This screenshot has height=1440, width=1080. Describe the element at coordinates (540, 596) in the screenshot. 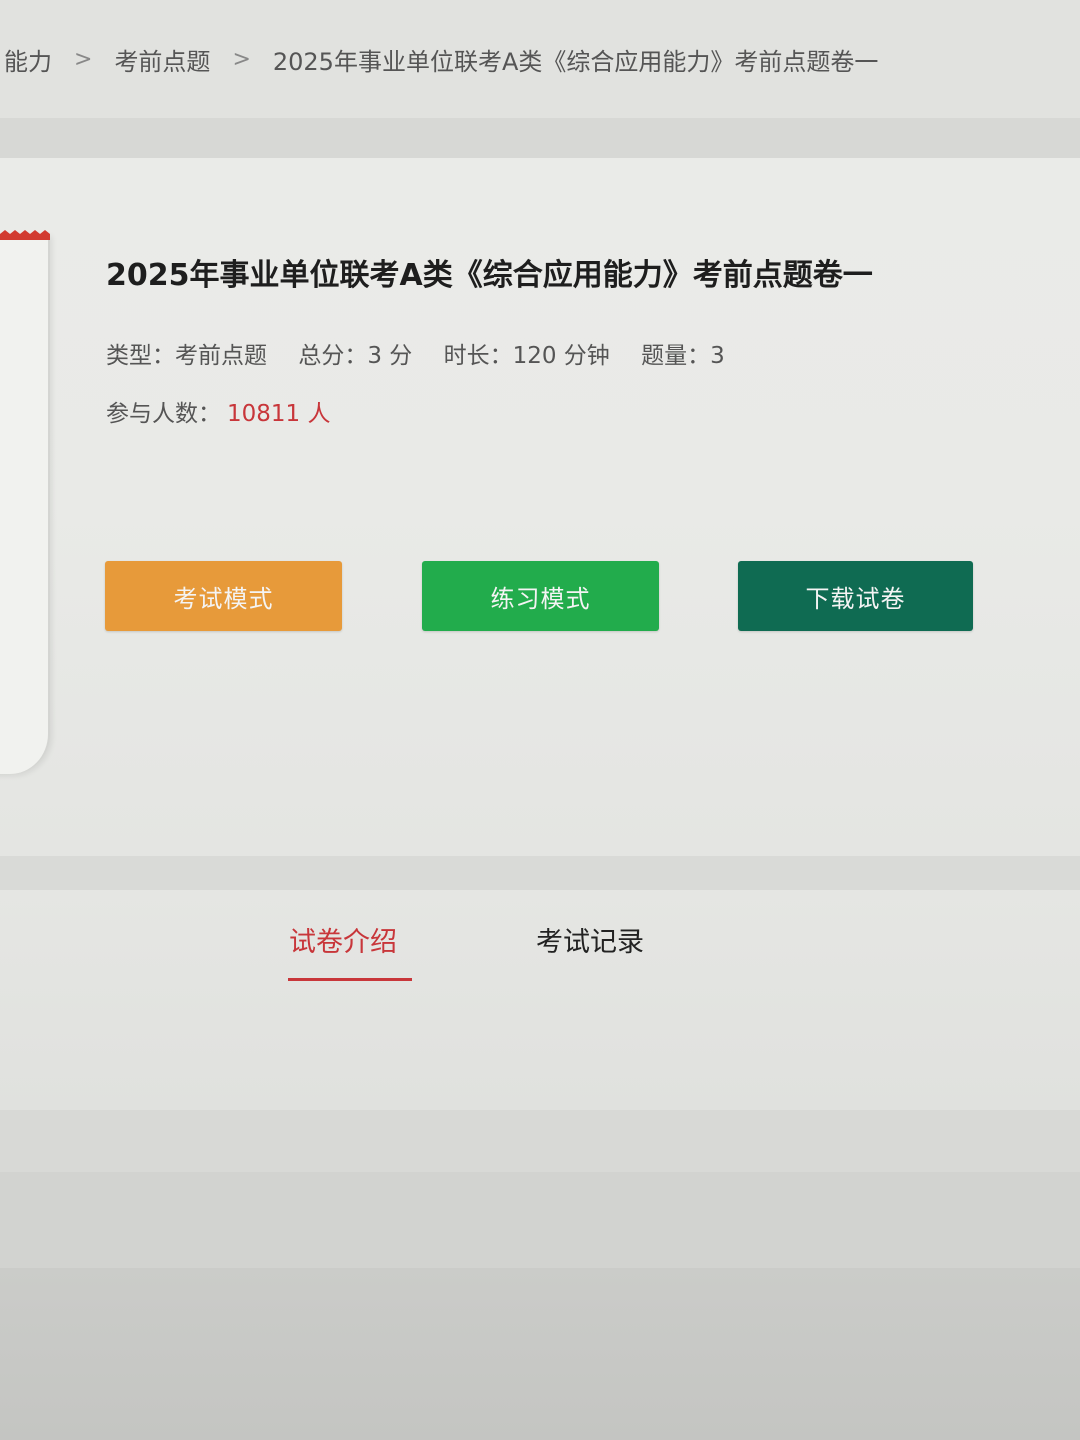

I see `practice-mode-button: 练习模式` at that location.